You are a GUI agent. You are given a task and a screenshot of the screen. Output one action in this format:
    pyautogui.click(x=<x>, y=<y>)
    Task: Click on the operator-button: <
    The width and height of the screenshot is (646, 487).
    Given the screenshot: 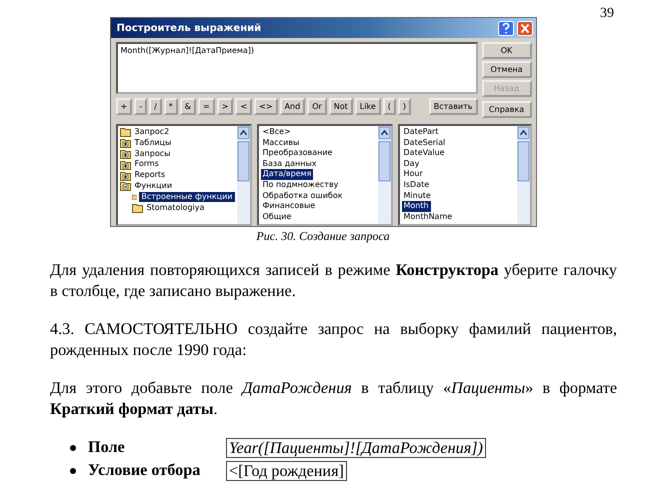 What is the action you would take?
    pyautogui.click(x=243, y=106)
    